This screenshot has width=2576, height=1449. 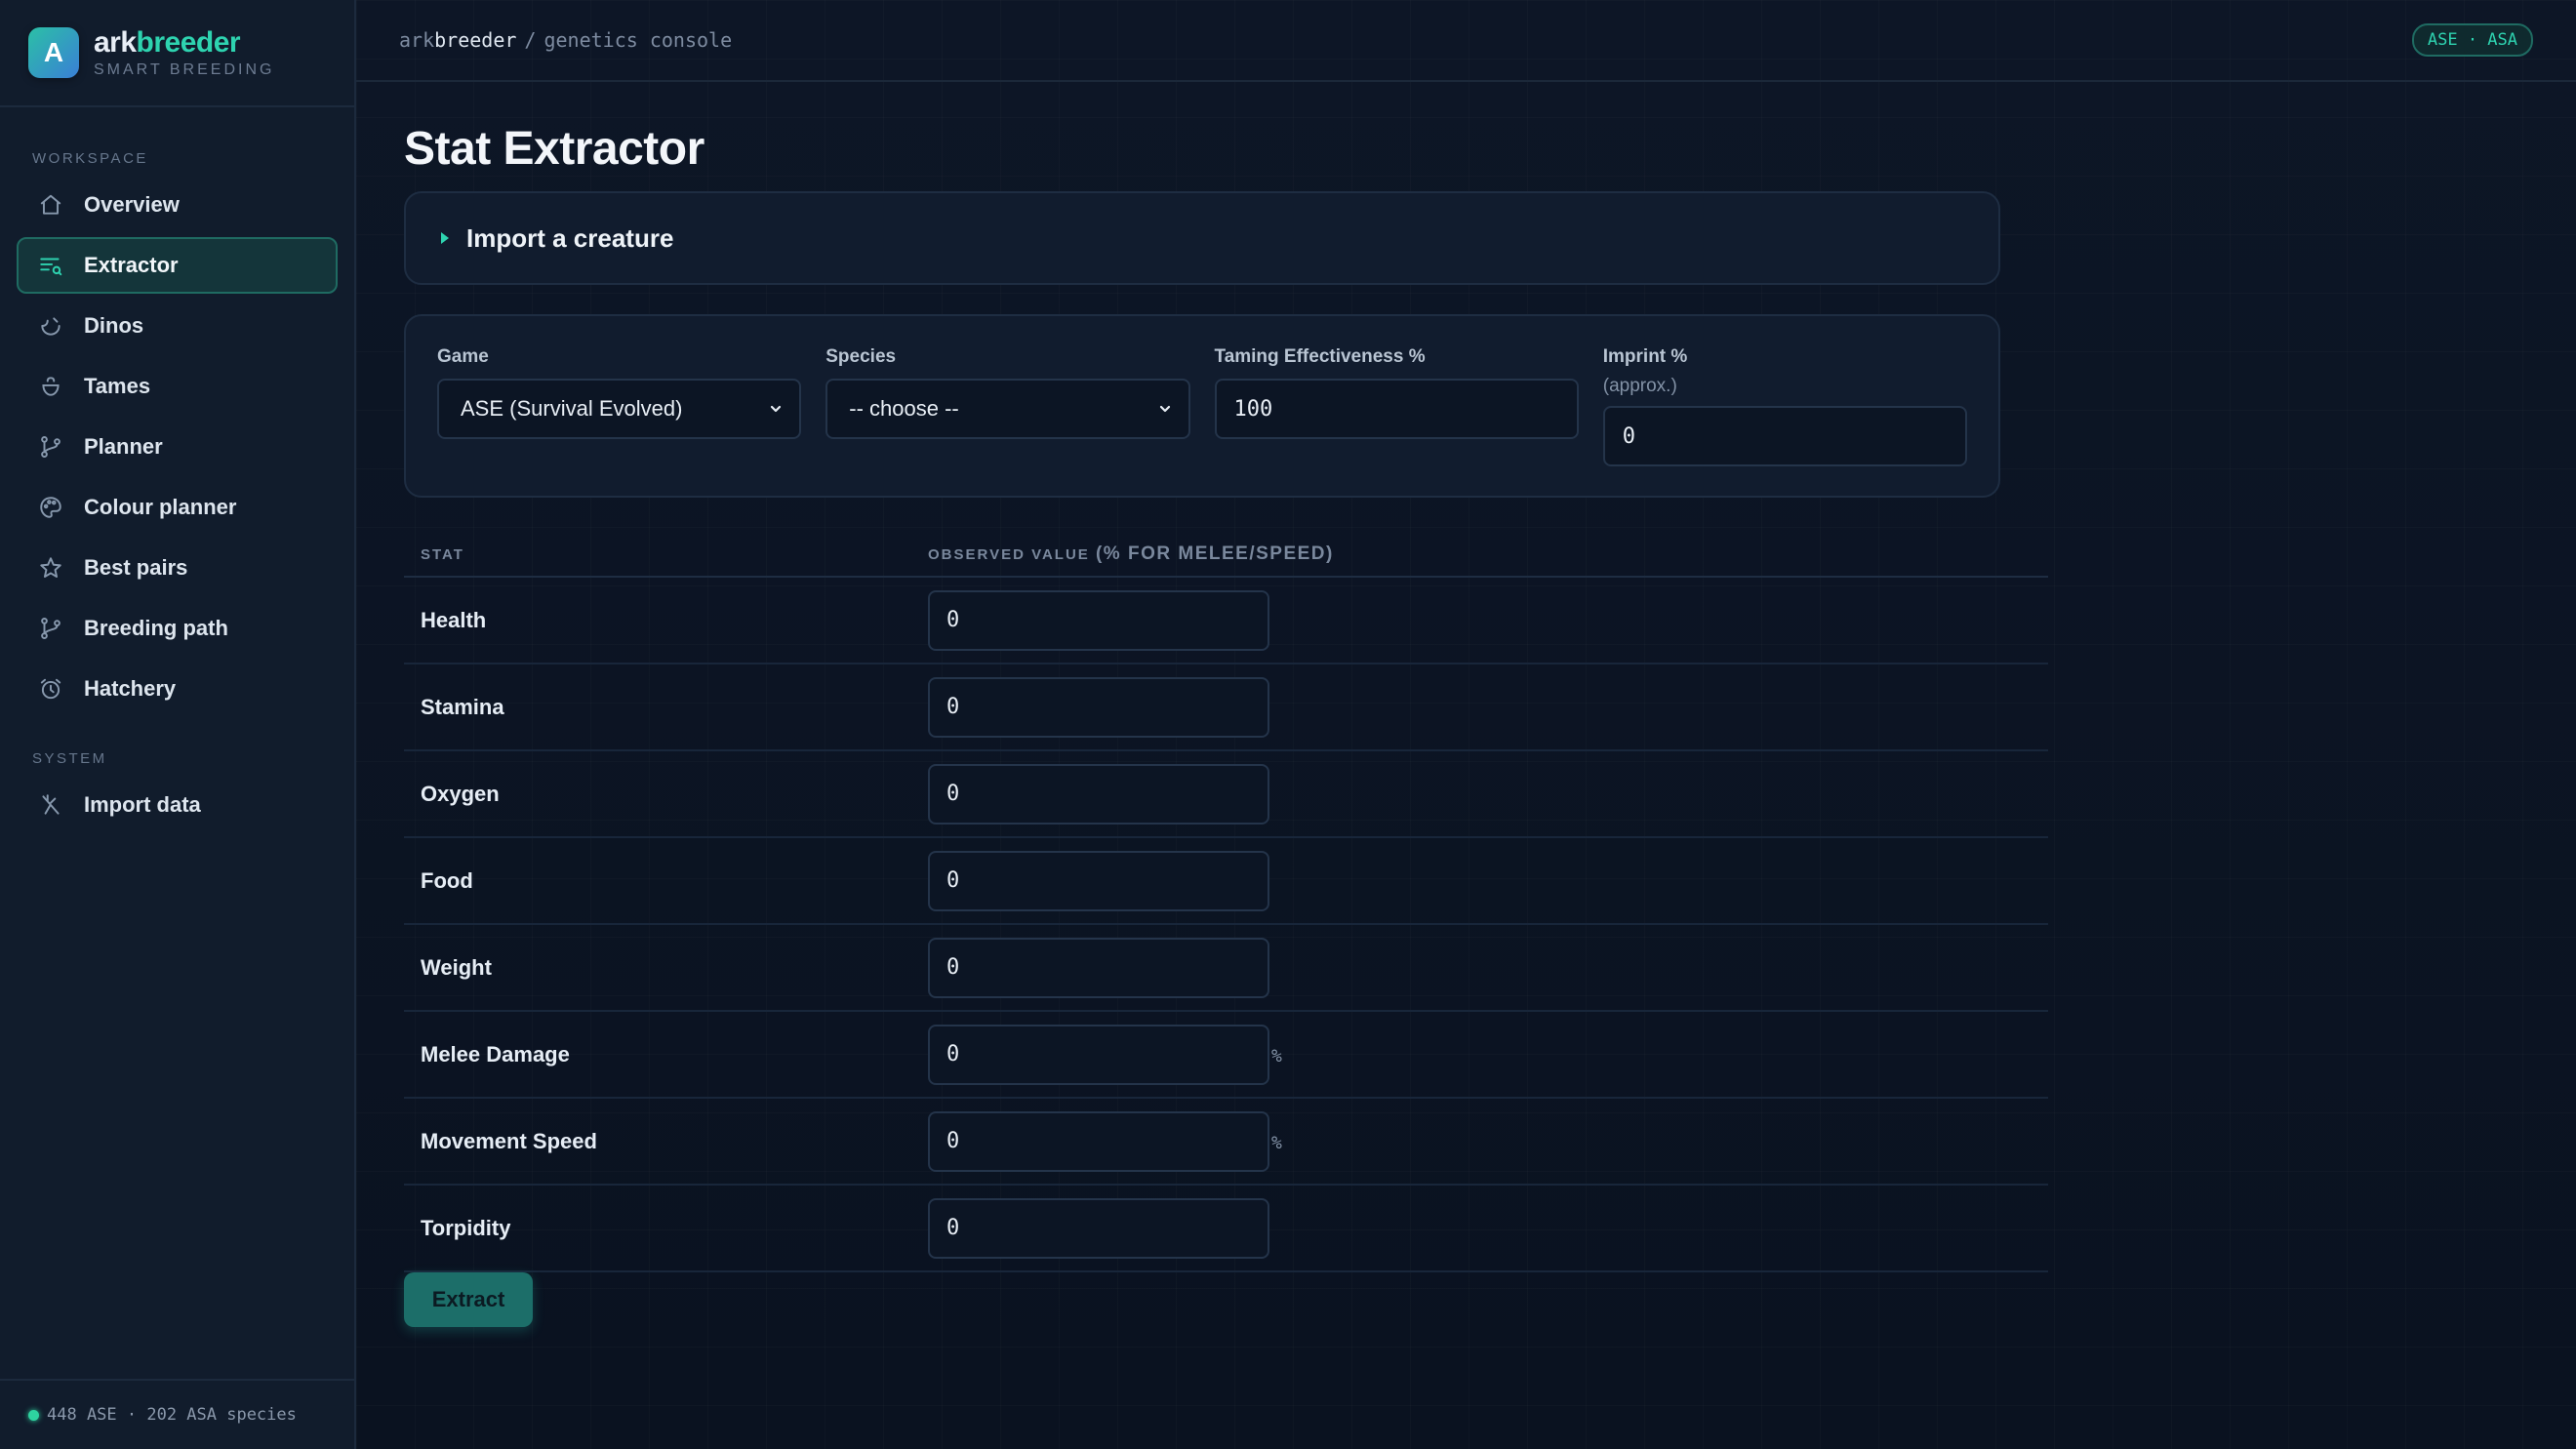 What do you see at coordinates (861, 356) in the screenshot?
I see `species-label: Species` at bounding box center [861, 356].